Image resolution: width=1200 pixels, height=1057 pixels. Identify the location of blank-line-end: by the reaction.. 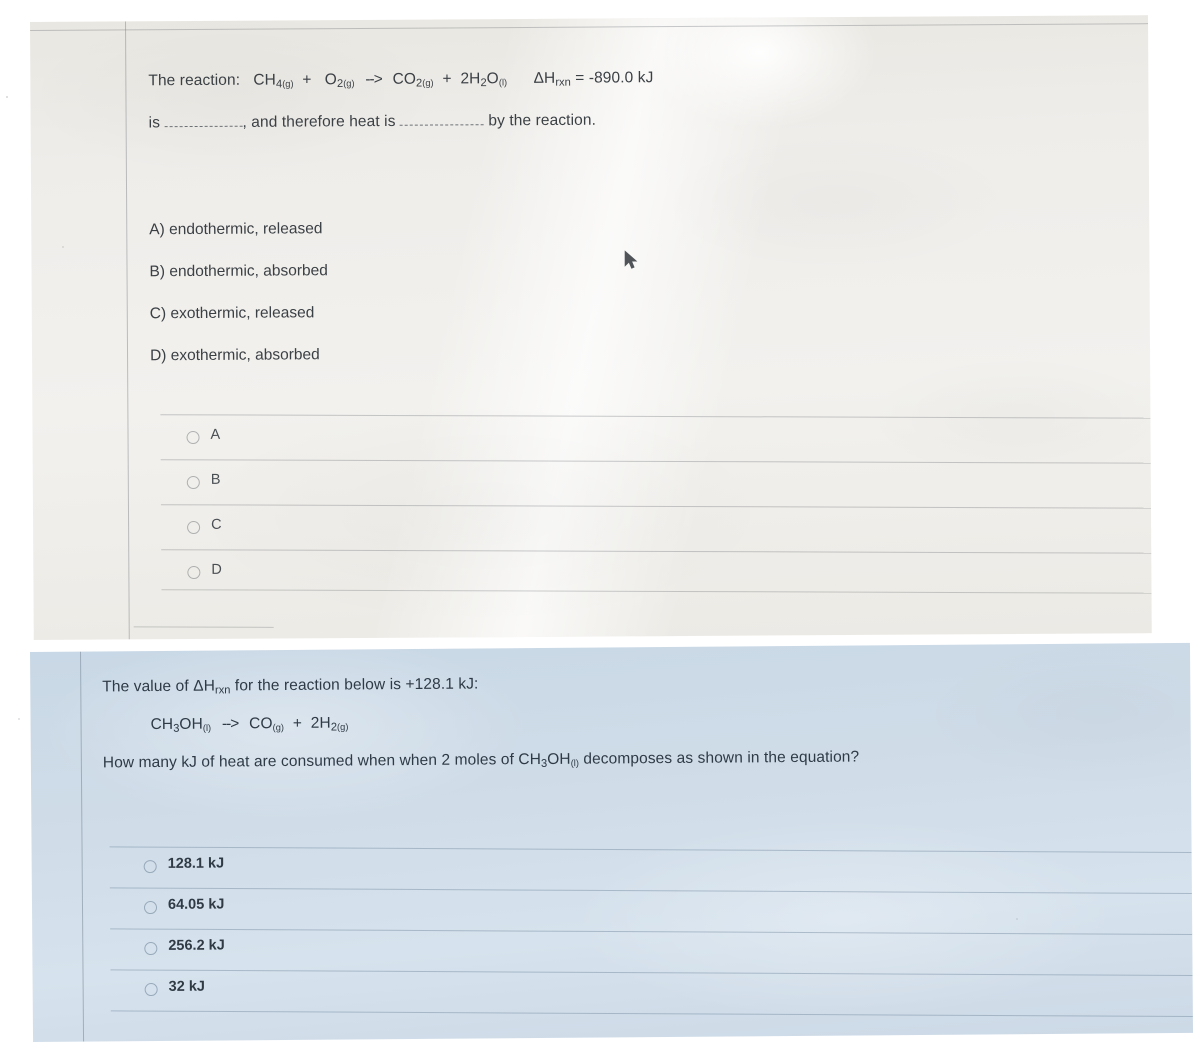
(542, 120).